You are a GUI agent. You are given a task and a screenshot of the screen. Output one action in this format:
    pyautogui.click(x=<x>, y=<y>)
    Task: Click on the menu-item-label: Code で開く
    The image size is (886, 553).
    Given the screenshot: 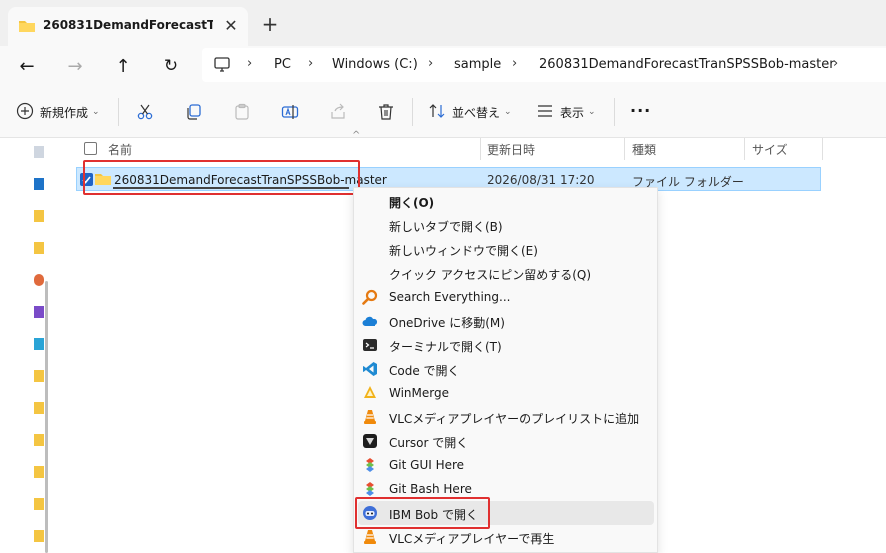 What is the action you would take?
    pyautogui.click(x=424, y=371)
    